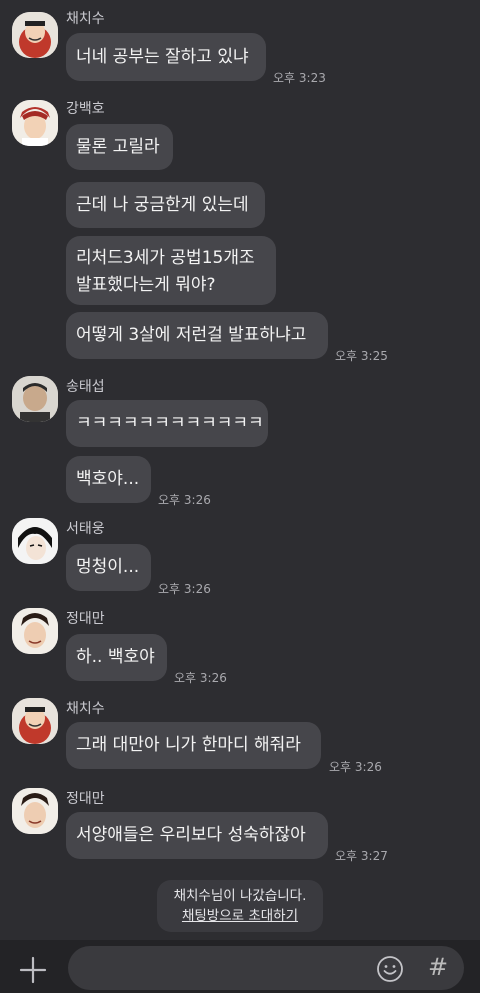  I want to click on avatar-kangbaekho, so click(35, 123).